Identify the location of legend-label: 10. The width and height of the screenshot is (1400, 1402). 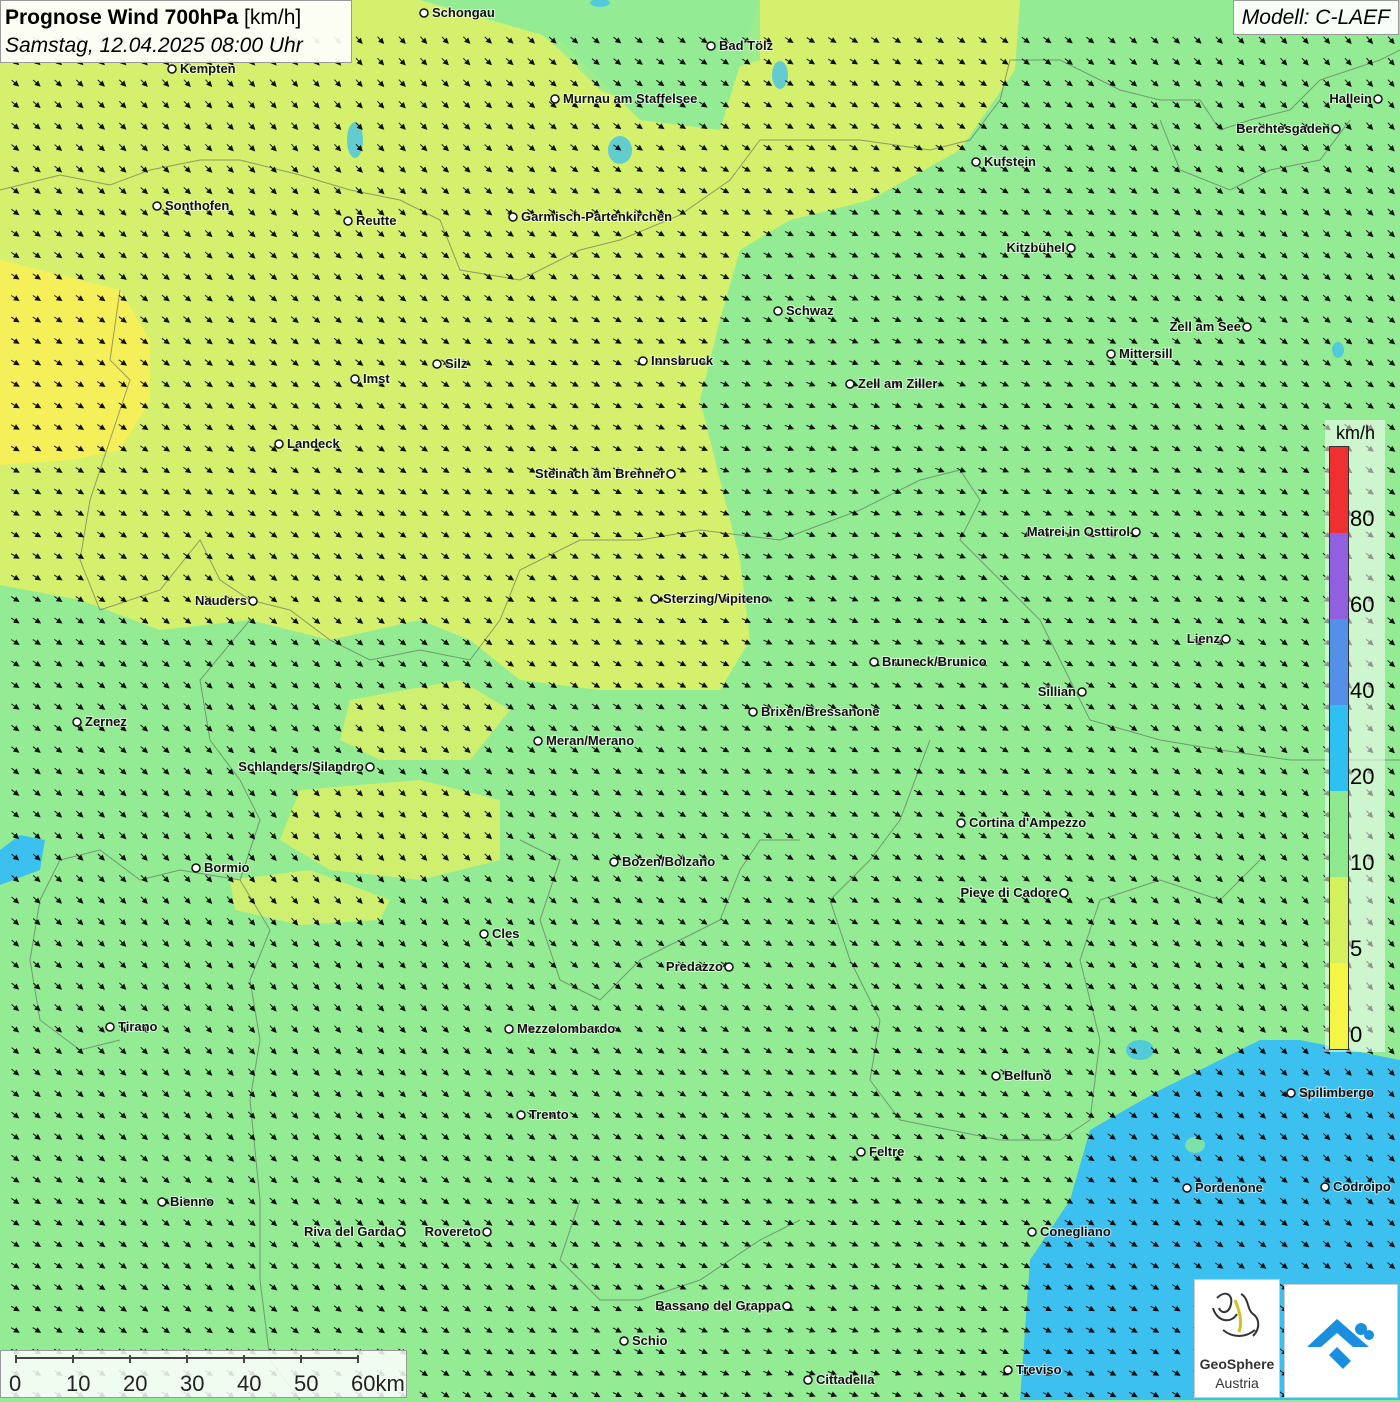
(1362, 862).